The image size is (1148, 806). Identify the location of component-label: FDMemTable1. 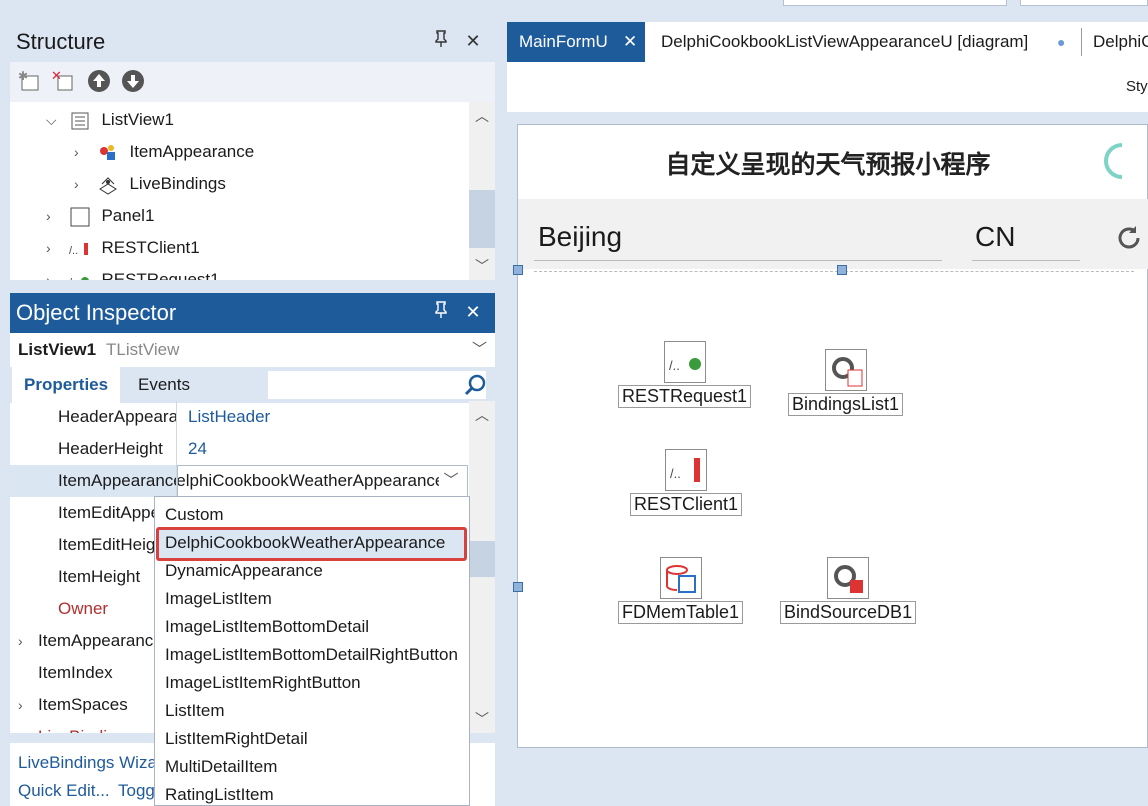
(681, 612).